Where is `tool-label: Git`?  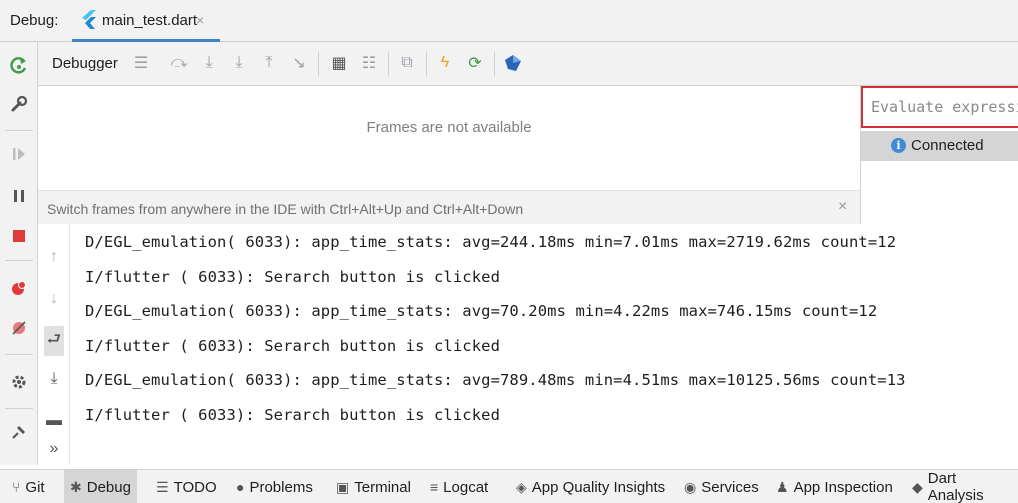
tool-label: Git is located at coordinates (35, 487).